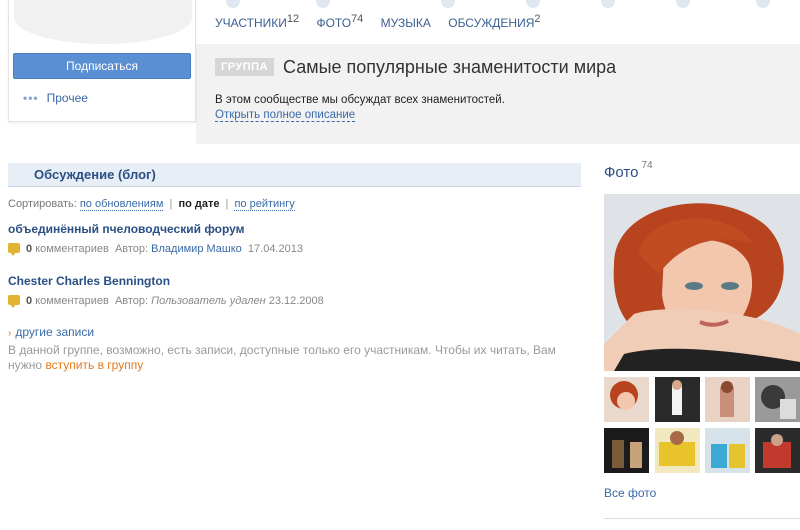  I want to click on tab-photos: Фото74, so click(340, 21).